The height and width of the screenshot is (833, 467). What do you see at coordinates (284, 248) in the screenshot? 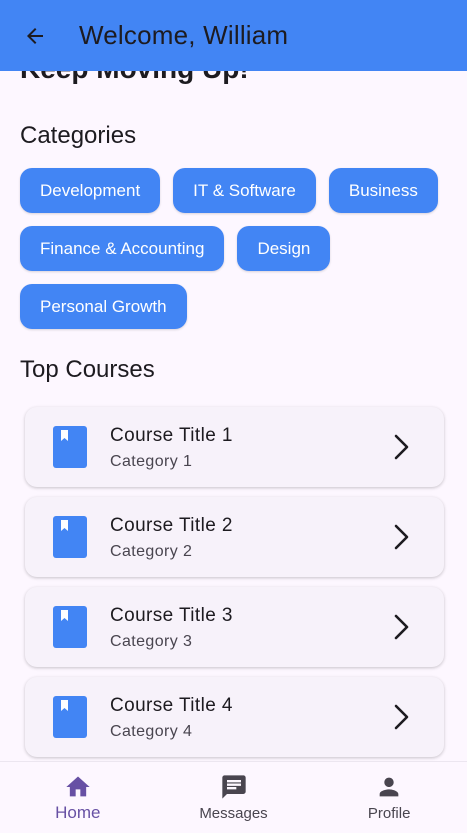
I see `category-chip-design: Design` at bounding box center [284, 248].